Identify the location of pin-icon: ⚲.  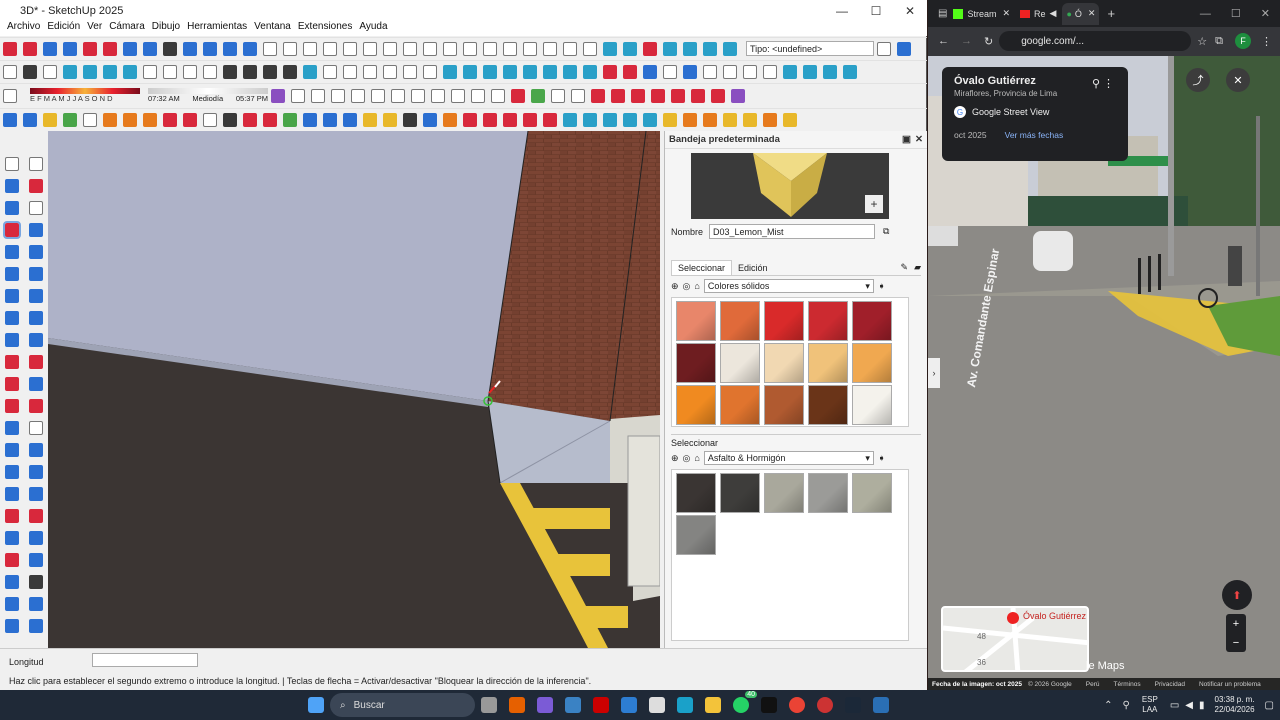
(1096, 83).